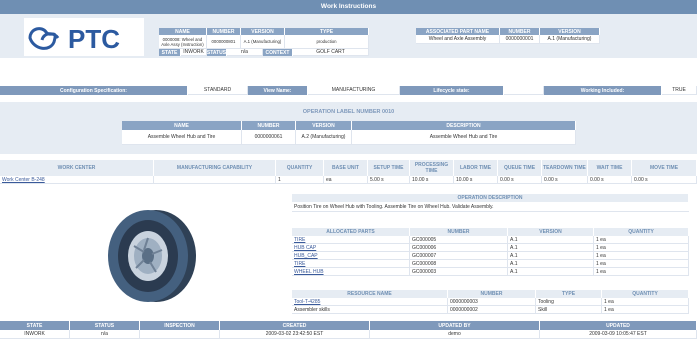  Describe the element at coordinates (569, 294) in the screenshot. I see `res-col-type: TYPE` at that location.